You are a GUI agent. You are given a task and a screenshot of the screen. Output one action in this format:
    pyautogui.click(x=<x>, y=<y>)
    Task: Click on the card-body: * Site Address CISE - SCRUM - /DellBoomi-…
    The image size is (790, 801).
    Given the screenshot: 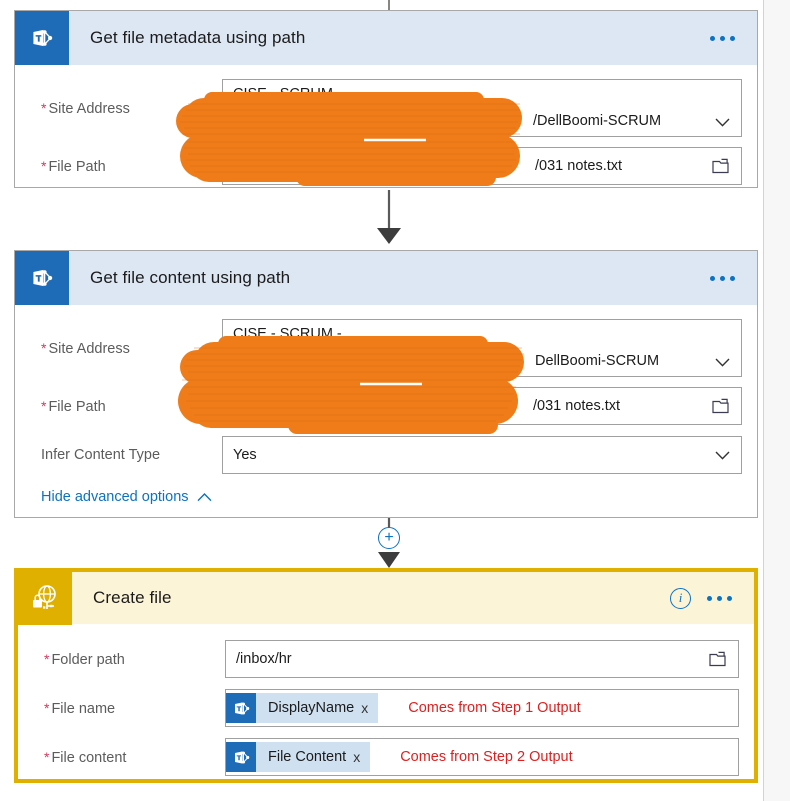 What is the action you would take?
    pyautogui.click(x=386, y=132)
    